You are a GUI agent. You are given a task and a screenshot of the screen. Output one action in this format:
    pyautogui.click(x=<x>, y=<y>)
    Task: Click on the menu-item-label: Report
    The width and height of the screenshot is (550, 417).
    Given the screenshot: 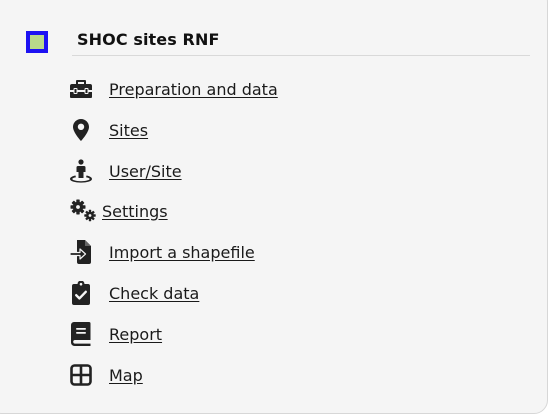 What is the action you would take?
    pyautogui.click(x=136, y=334)
    